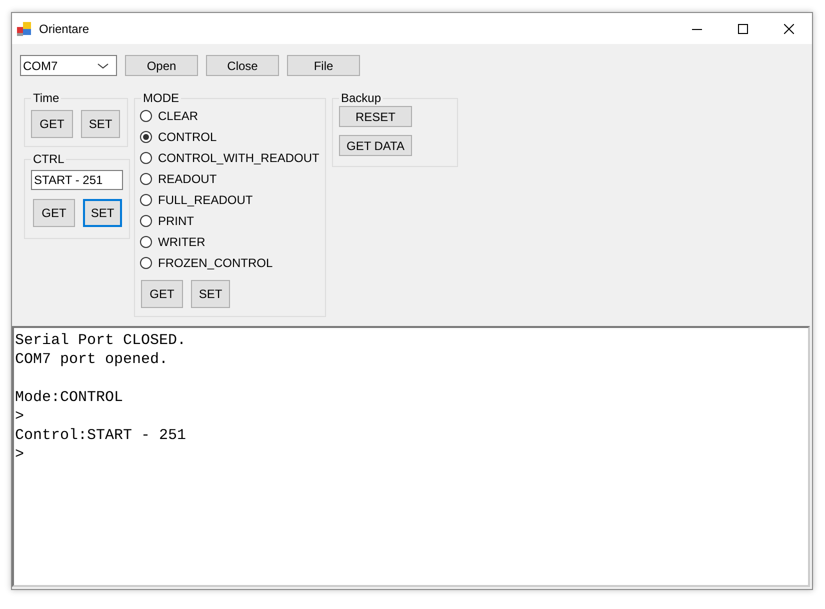 This screenshot has height=609, width=825. Describe the element at coordinates (242, 65) in the screenshot. I see `push-button: Close` at that location.